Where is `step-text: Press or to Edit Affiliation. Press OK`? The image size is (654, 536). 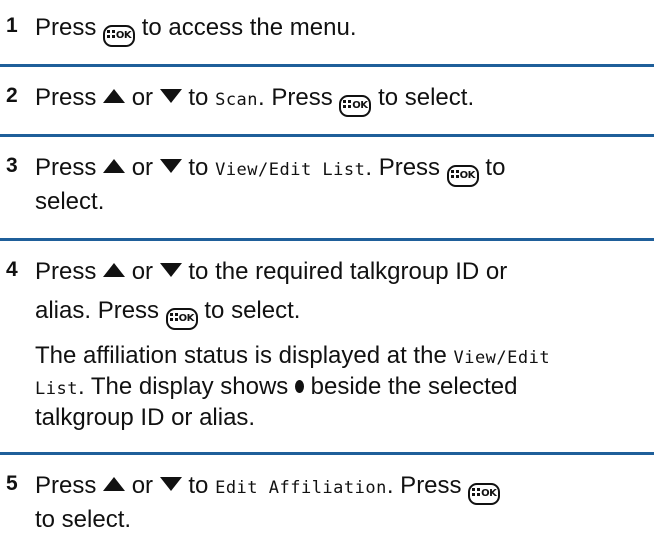
step-text: Press or to Edit Affiliation. Press OK is located at coordinates (268, 488).